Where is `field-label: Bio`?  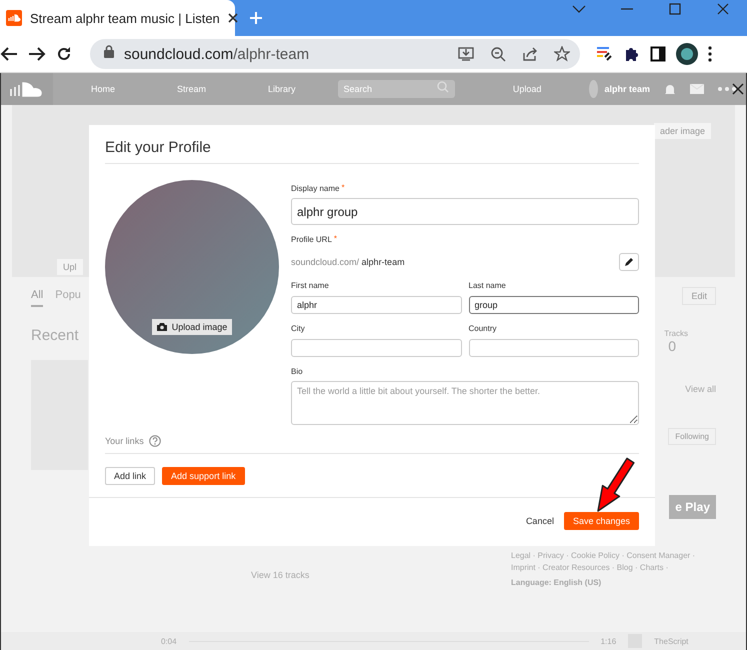 field-label: Bio is located at coordinates (297, 371).